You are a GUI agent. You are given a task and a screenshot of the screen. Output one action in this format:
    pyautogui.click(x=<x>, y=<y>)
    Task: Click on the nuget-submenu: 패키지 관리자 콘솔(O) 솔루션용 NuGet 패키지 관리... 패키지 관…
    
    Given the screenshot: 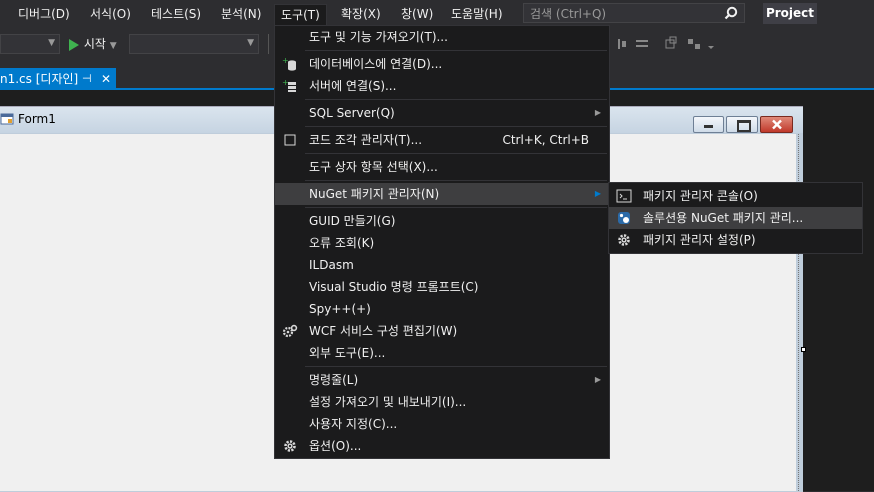 What is the action you would take?
    pyautogui.click(x=735, y=218)
    